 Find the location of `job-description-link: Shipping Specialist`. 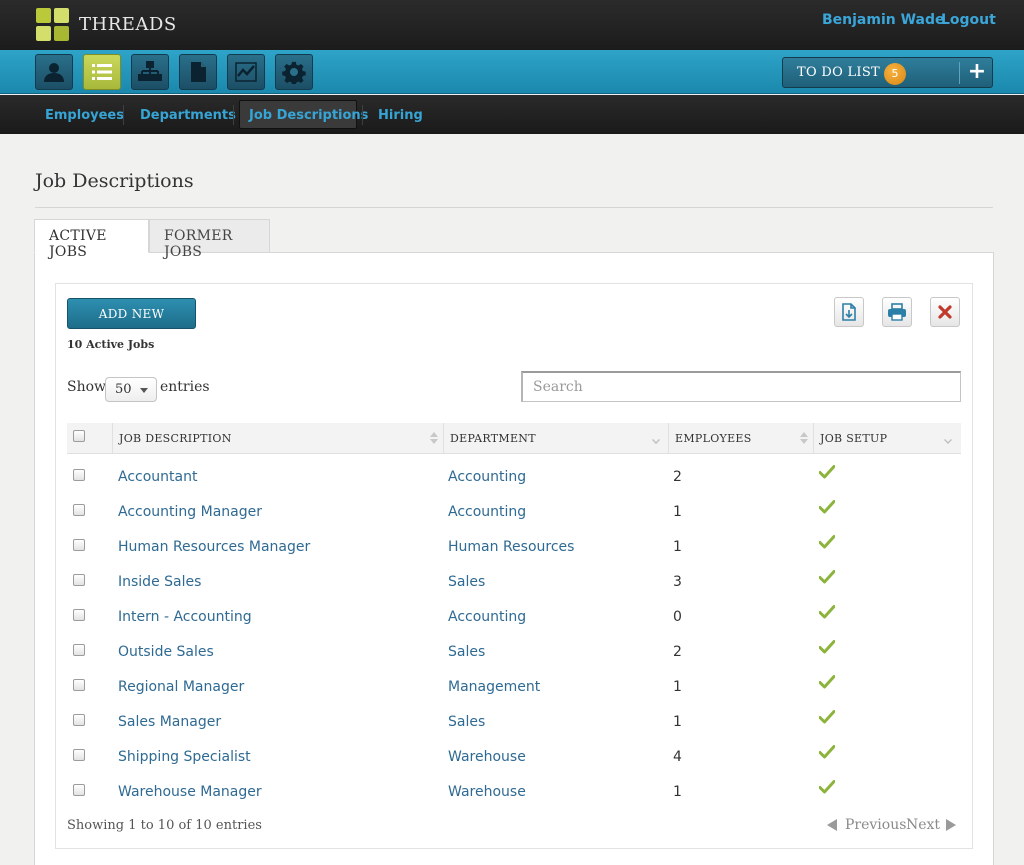

job-description-link: Shipping Specialist is located at coordinates (184, 757).